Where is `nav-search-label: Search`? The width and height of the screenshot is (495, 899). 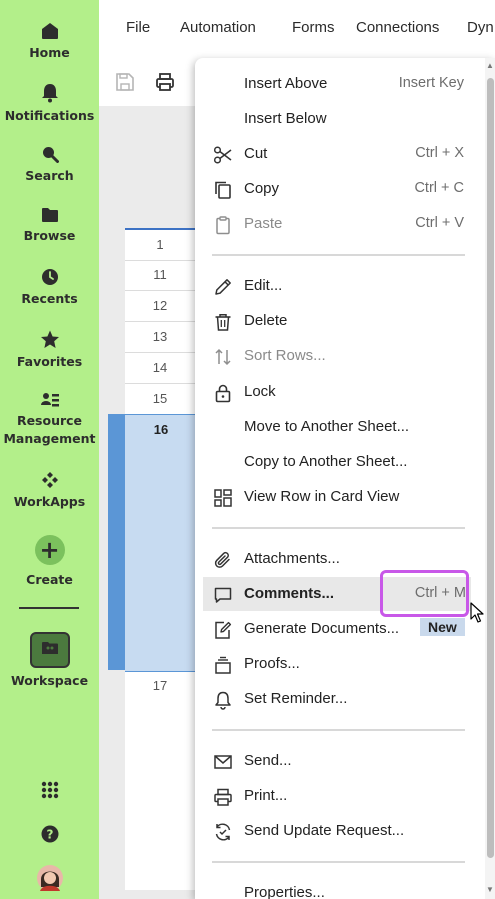 nav-search-label: Search is located at coordinates (49, 175).